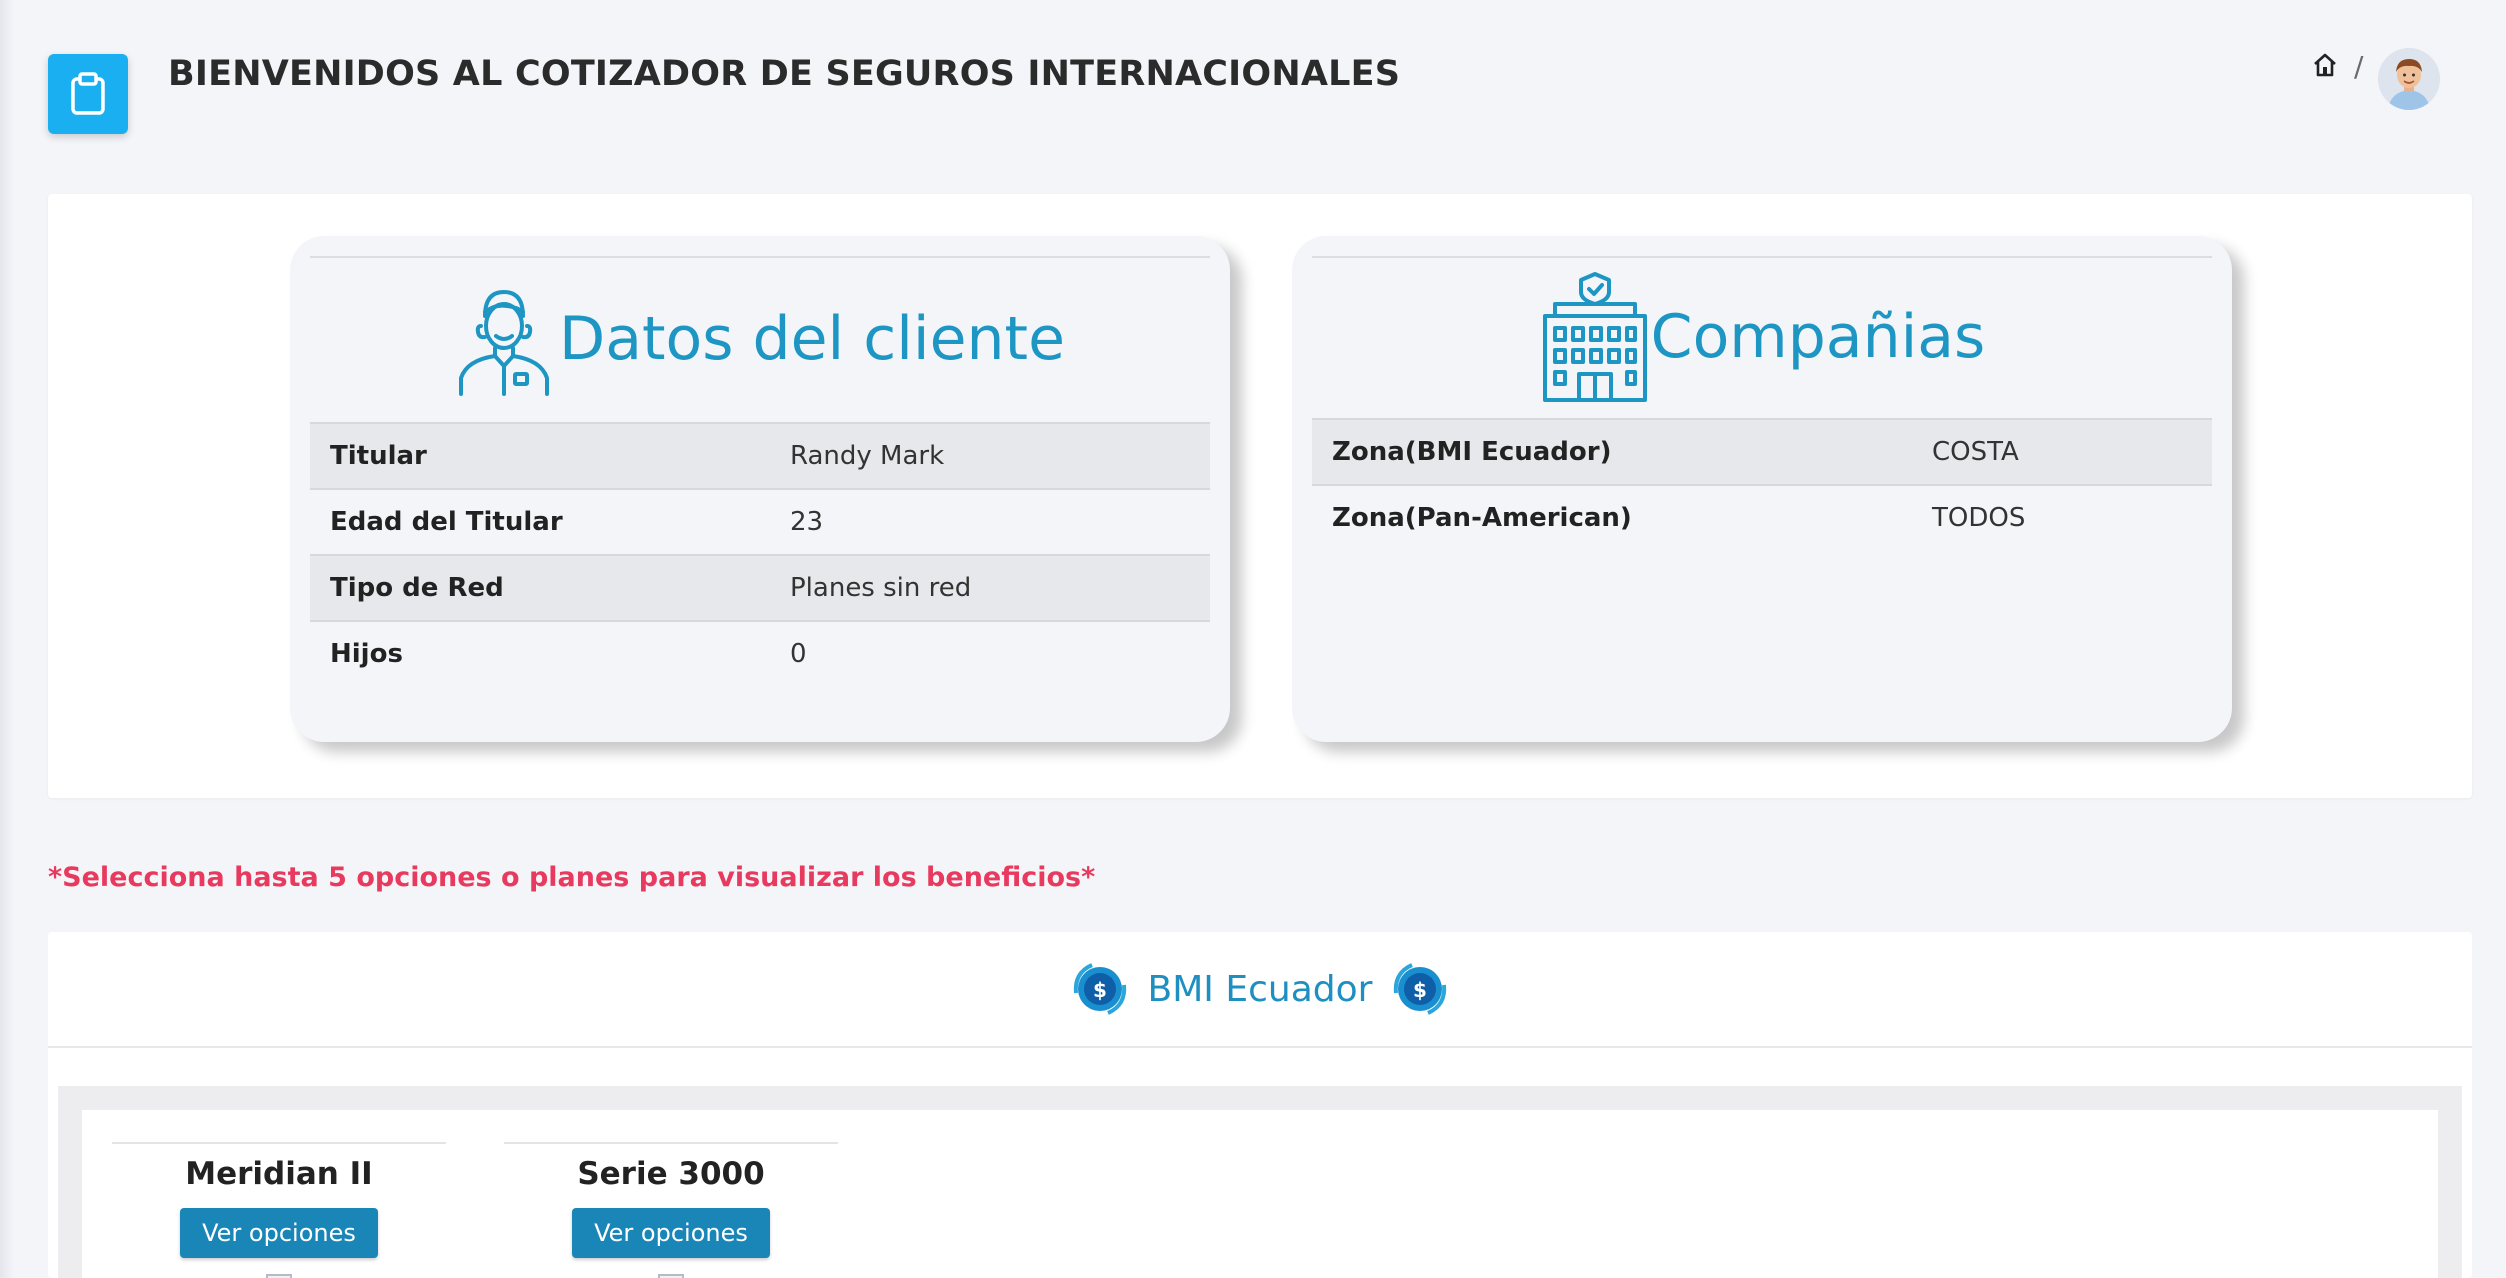 Image resolution: width=2506 pixels, height=1278 pixels. I want to click on table-row: Tipo de Red Planes sin red, so click(760, 587).